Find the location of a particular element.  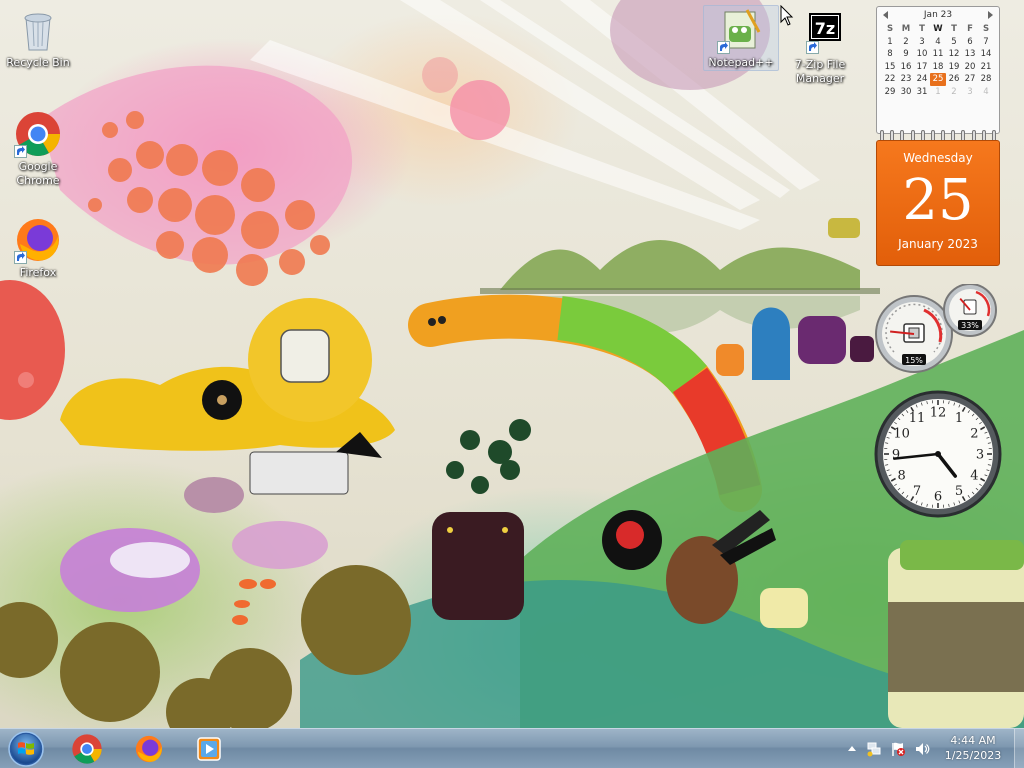

media-player-icon is located at coordinates (209, 749).